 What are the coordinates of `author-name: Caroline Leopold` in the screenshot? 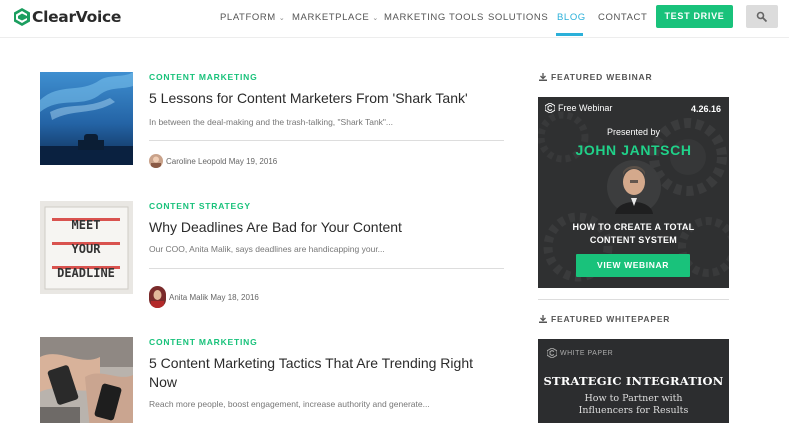 It's located at (196, 161).